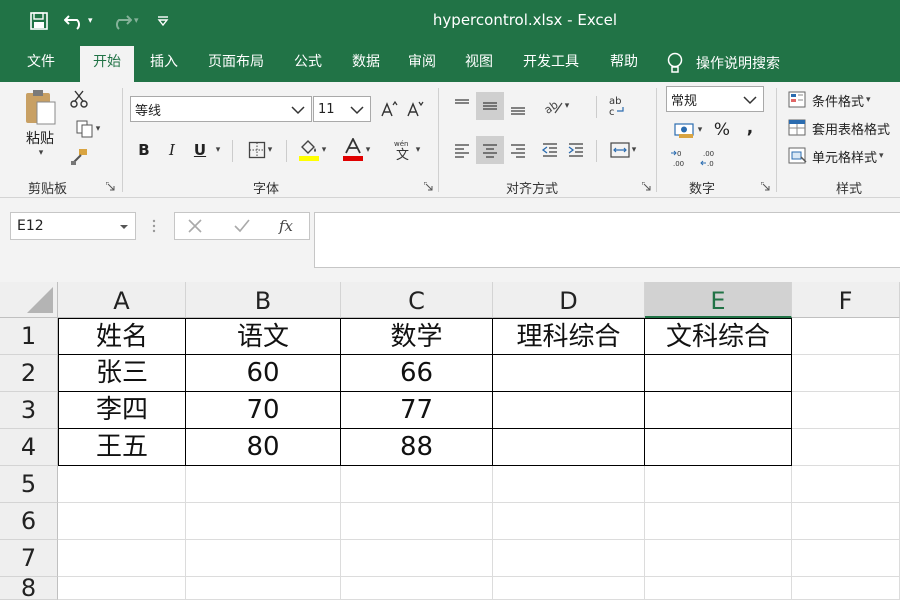  I want to click on cell-e7, so click(718, 558).